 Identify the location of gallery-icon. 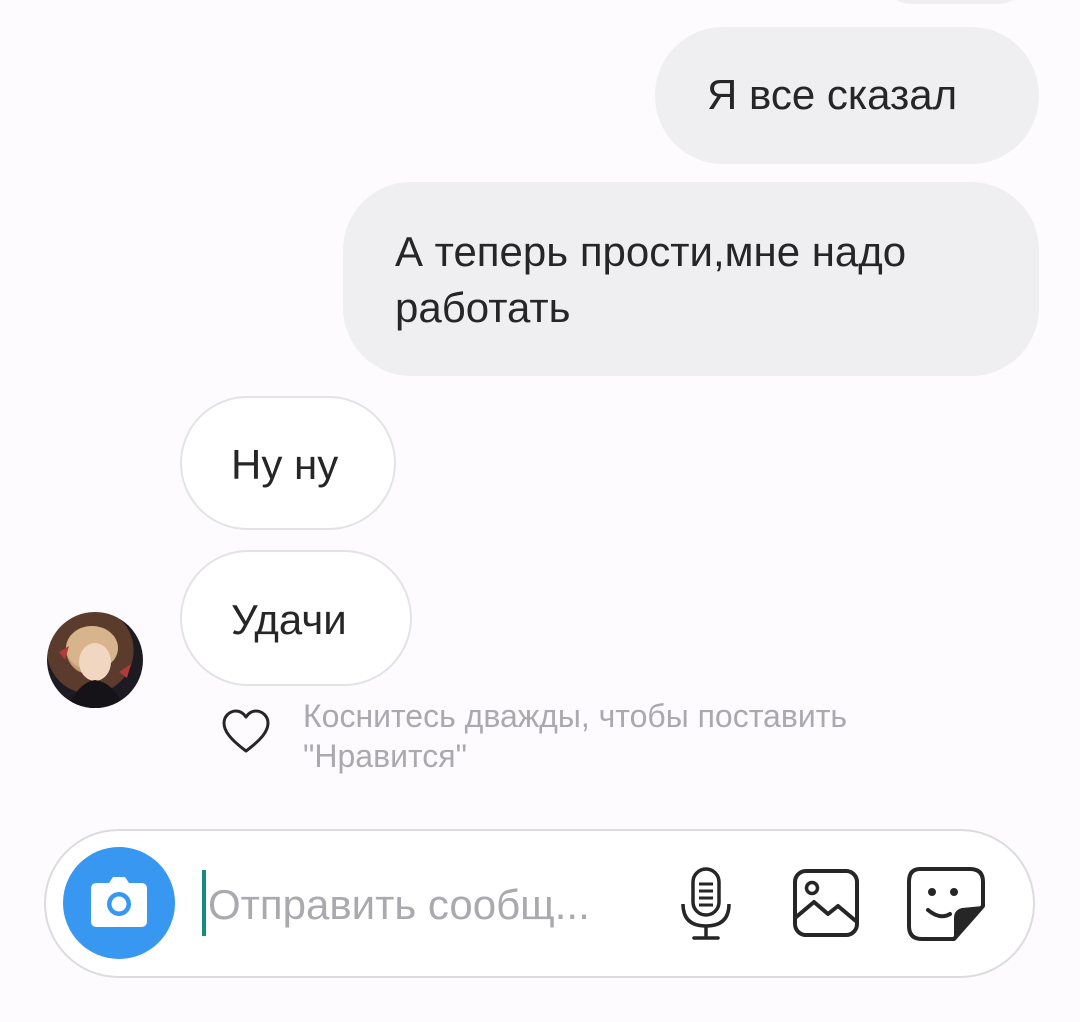
(826, 903).